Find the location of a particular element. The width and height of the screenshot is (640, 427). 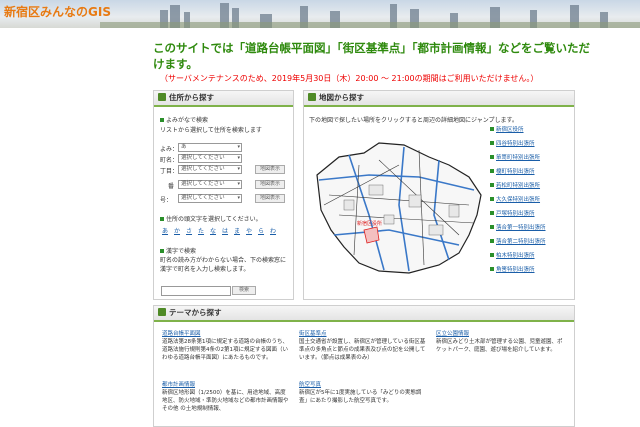

kanji-section-title: 漢字で検索 is located at coordinates (178, 250).